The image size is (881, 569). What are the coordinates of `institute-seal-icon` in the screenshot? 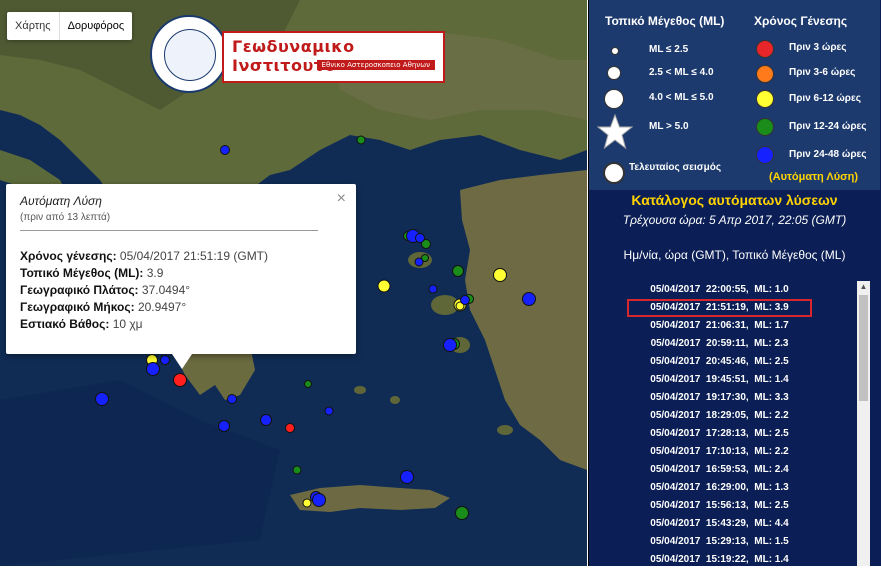 It's located at (189, 54).